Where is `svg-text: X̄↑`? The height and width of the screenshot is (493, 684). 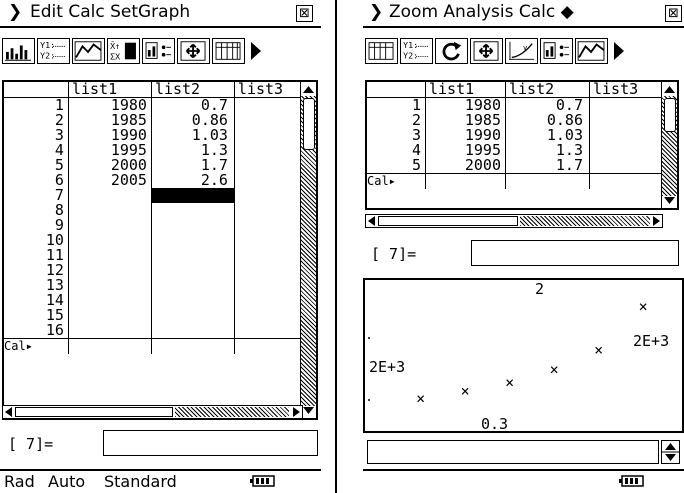 svg-text: X̄↑ is located at coordinates (115, 46).